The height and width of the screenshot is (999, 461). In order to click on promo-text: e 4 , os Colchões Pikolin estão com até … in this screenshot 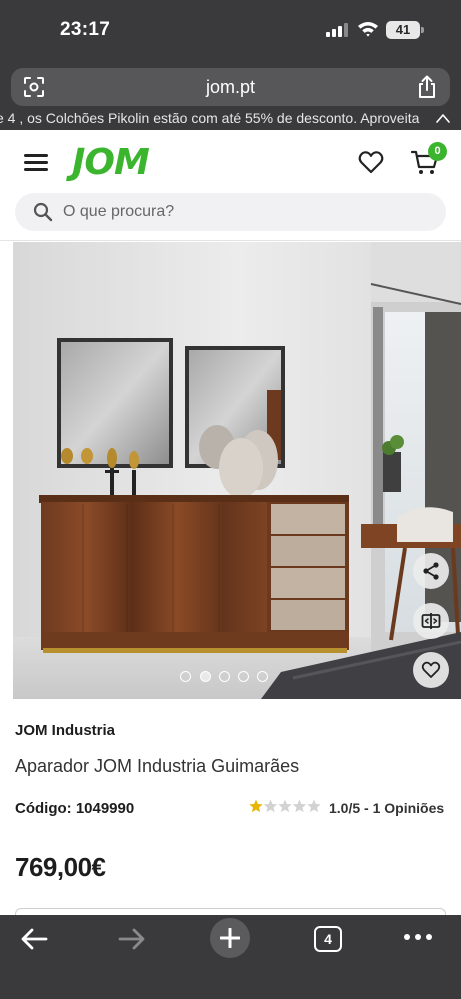, I will do `click(210, 118)`.